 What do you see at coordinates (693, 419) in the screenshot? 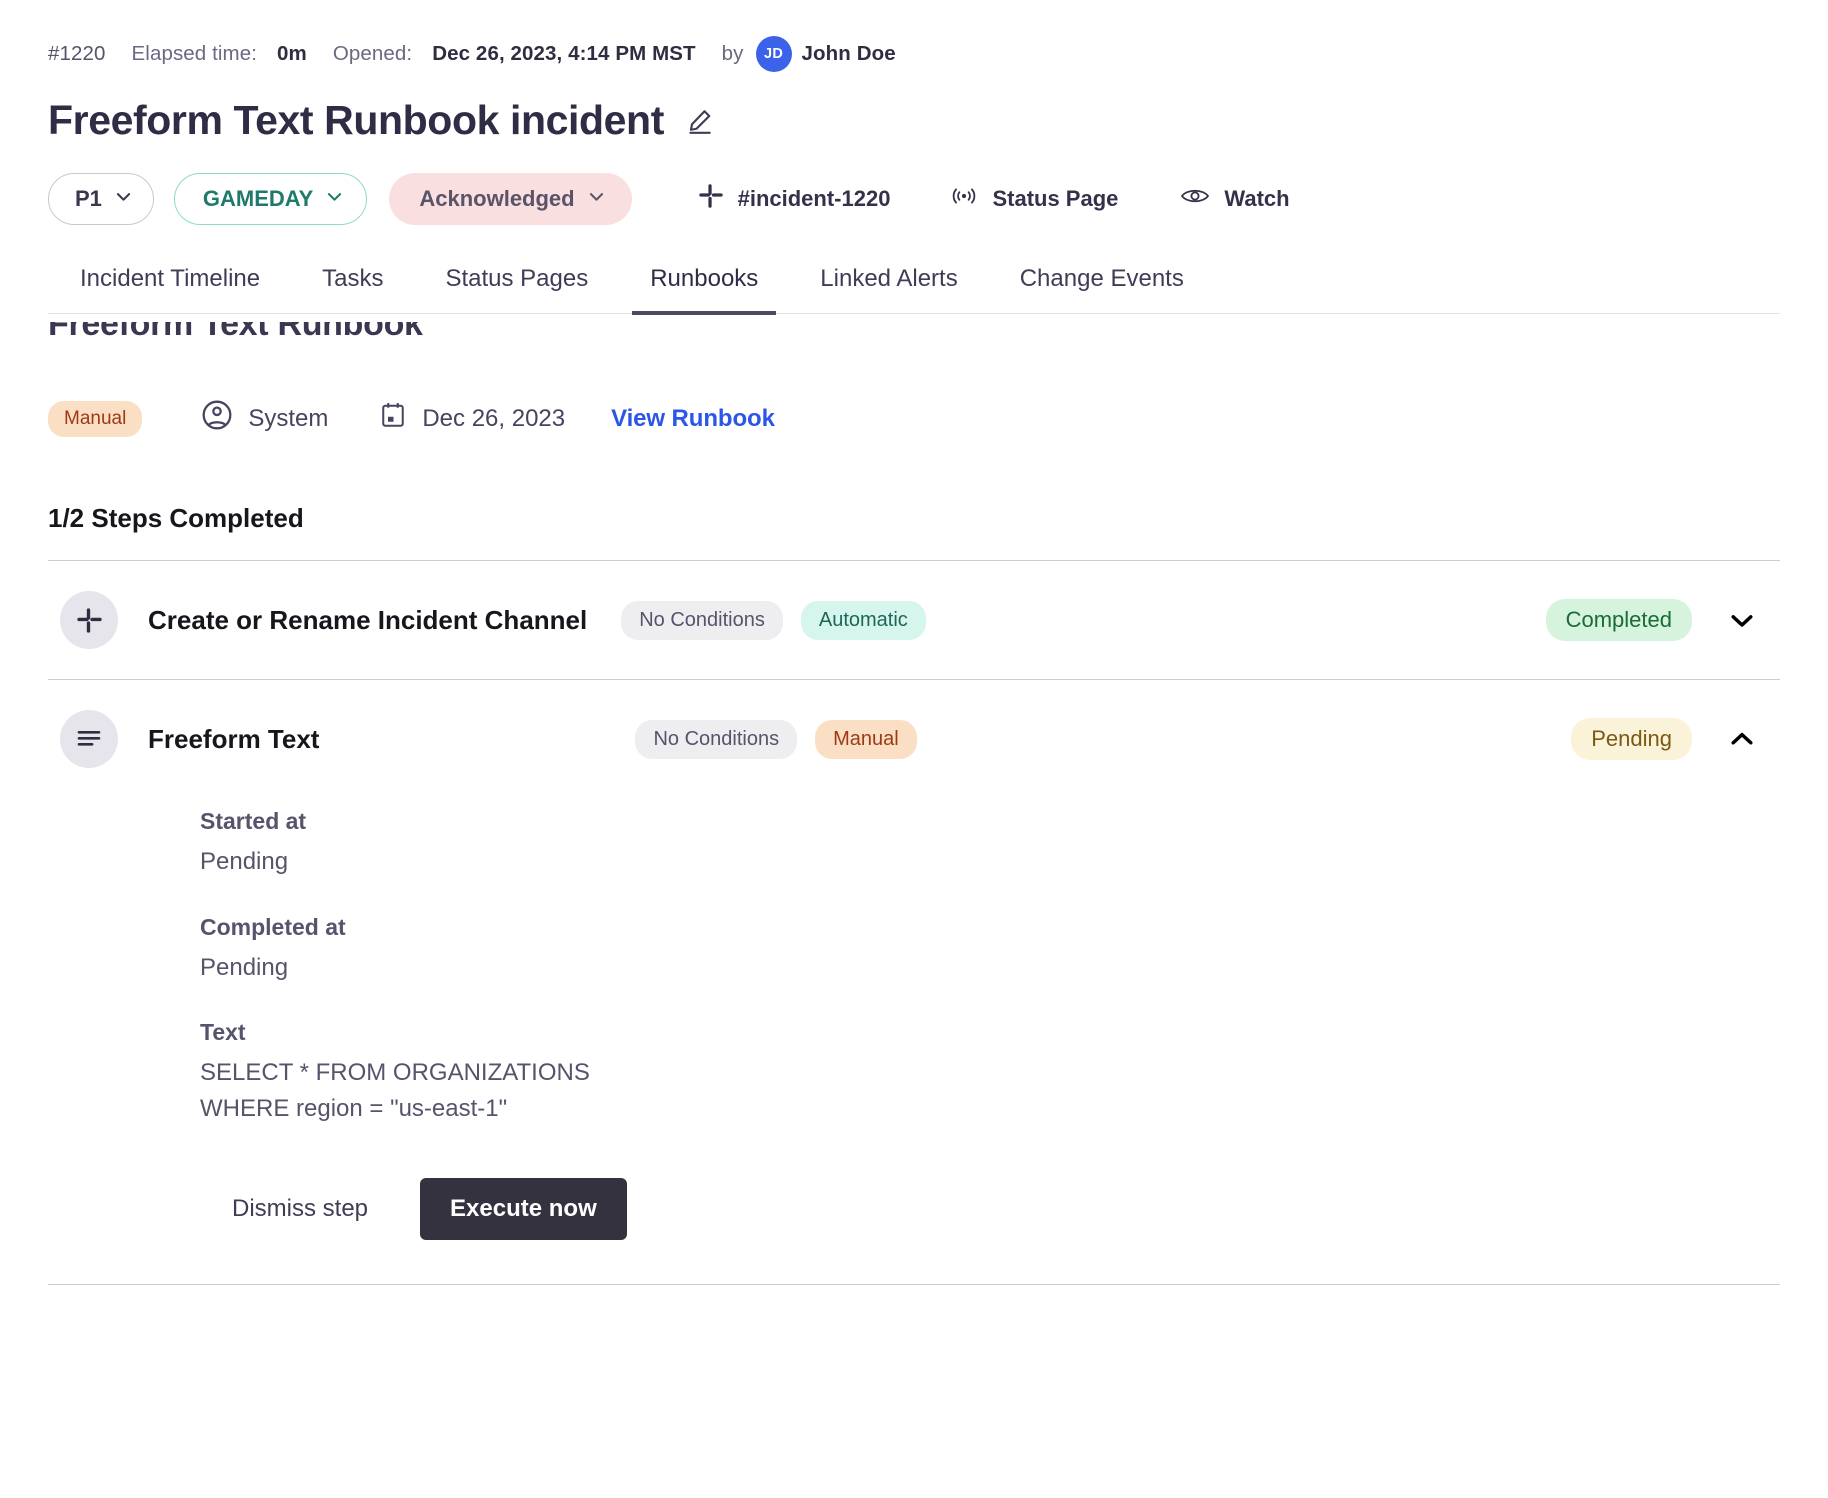
I see `view-runbook-link: View Runbook` at bounding box center [693, 419].